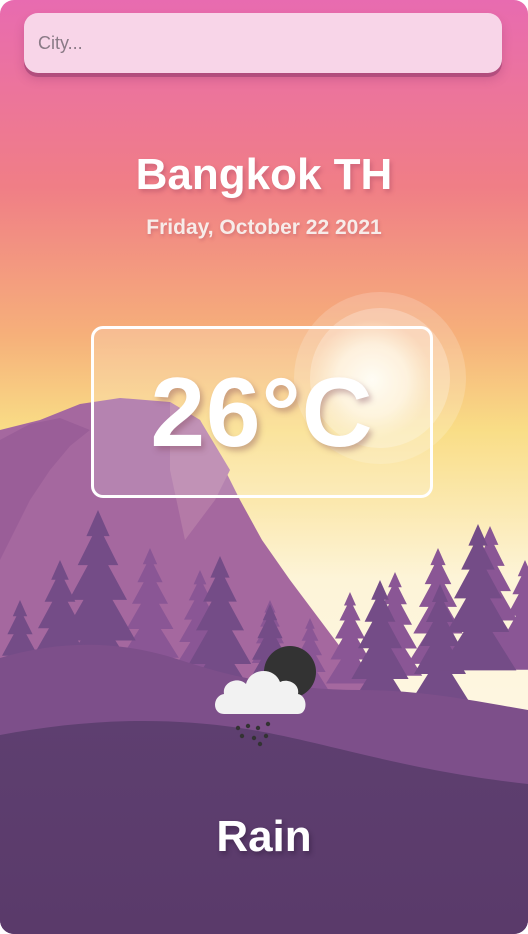 This screenshot has height=934, width=528. Describe the element at coordinates (264, 227) in the screenshot. I see `date-label: Friday, October 22 2021` at that location.